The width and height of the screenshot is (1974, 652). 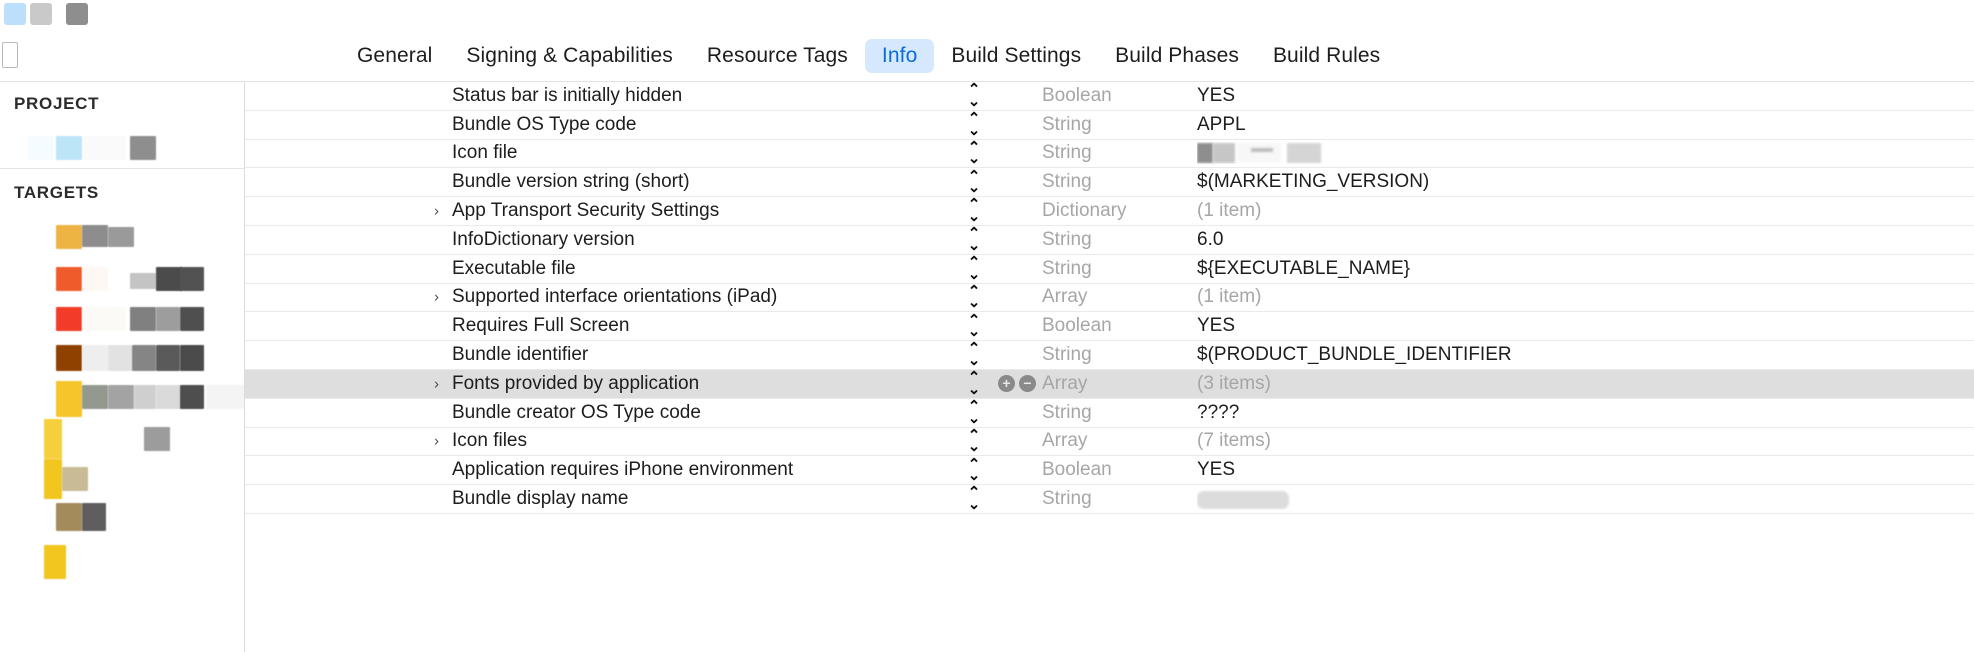 I want to click on tab-resource-tags: Resource Tags, so click(x=777, y=56).